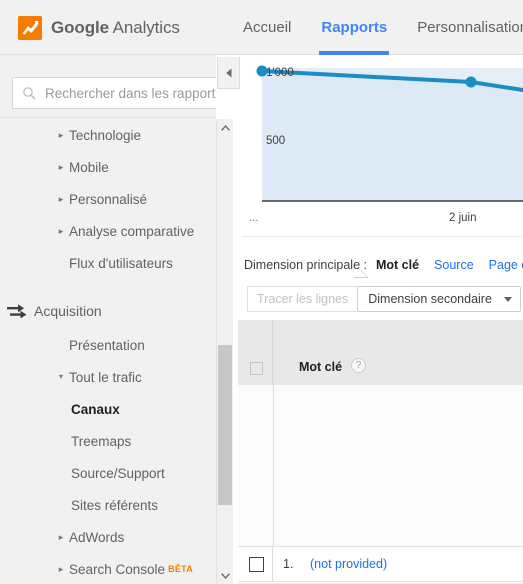 The height and width of the screenshot is (584, 523). I want to click on search-box, so click(114, 93).